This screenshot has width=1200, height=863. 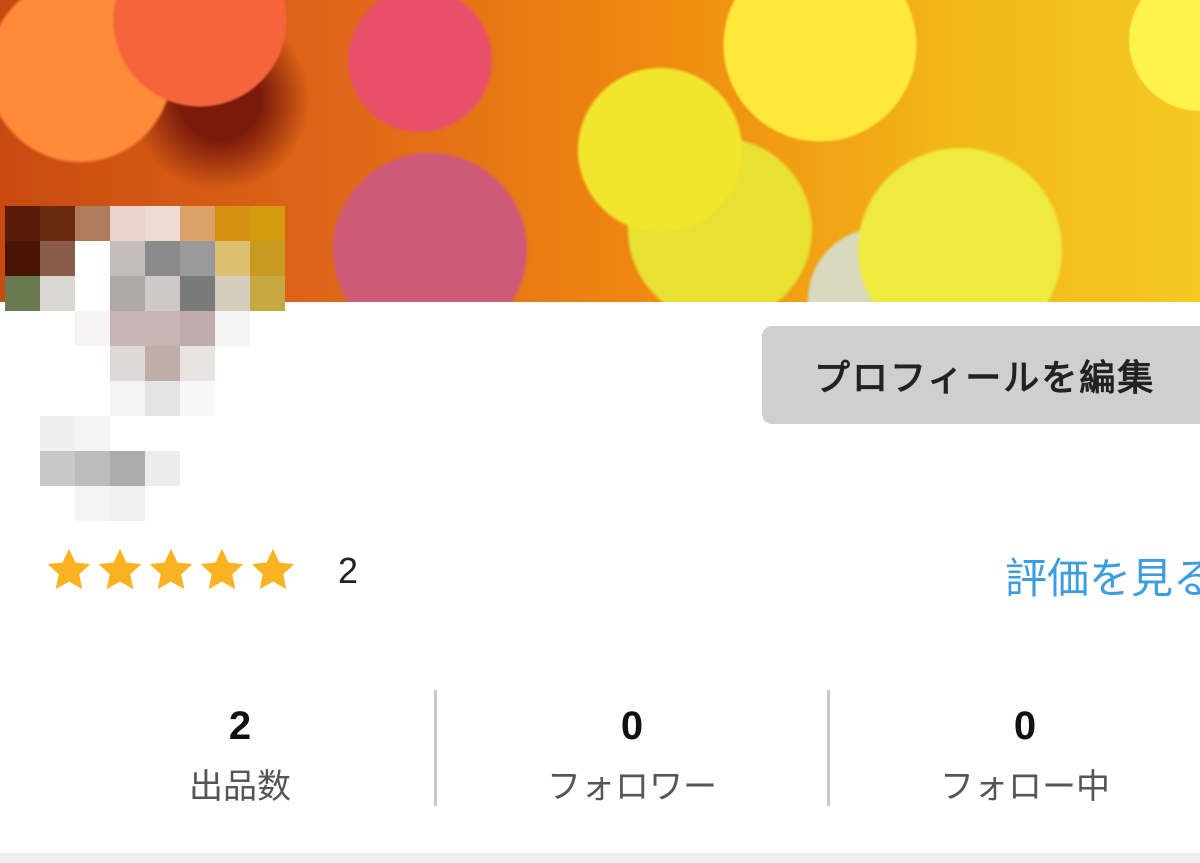 I want to click on stat-following-label: フォロー中, so click(x=1025, y=787).